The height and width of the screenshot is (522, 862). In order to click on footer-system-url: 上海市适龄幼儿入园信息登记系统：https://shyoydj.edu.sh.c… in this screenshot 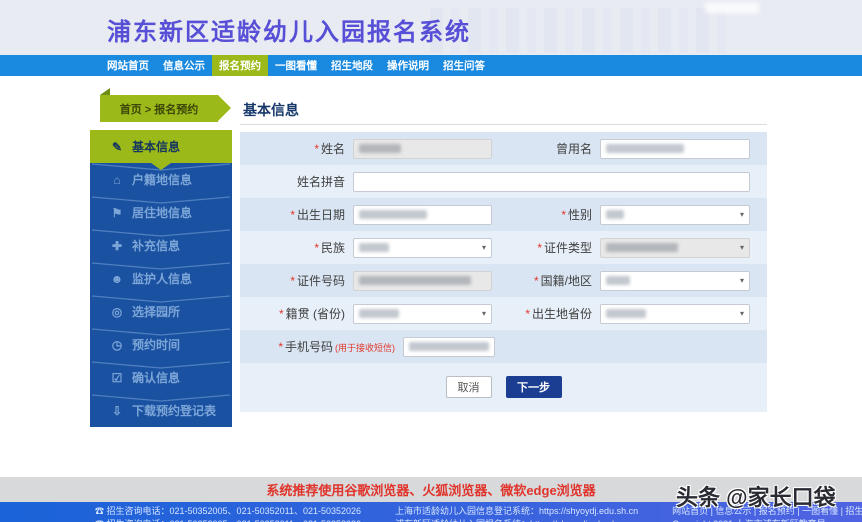, I will do `click(516, 513)`.